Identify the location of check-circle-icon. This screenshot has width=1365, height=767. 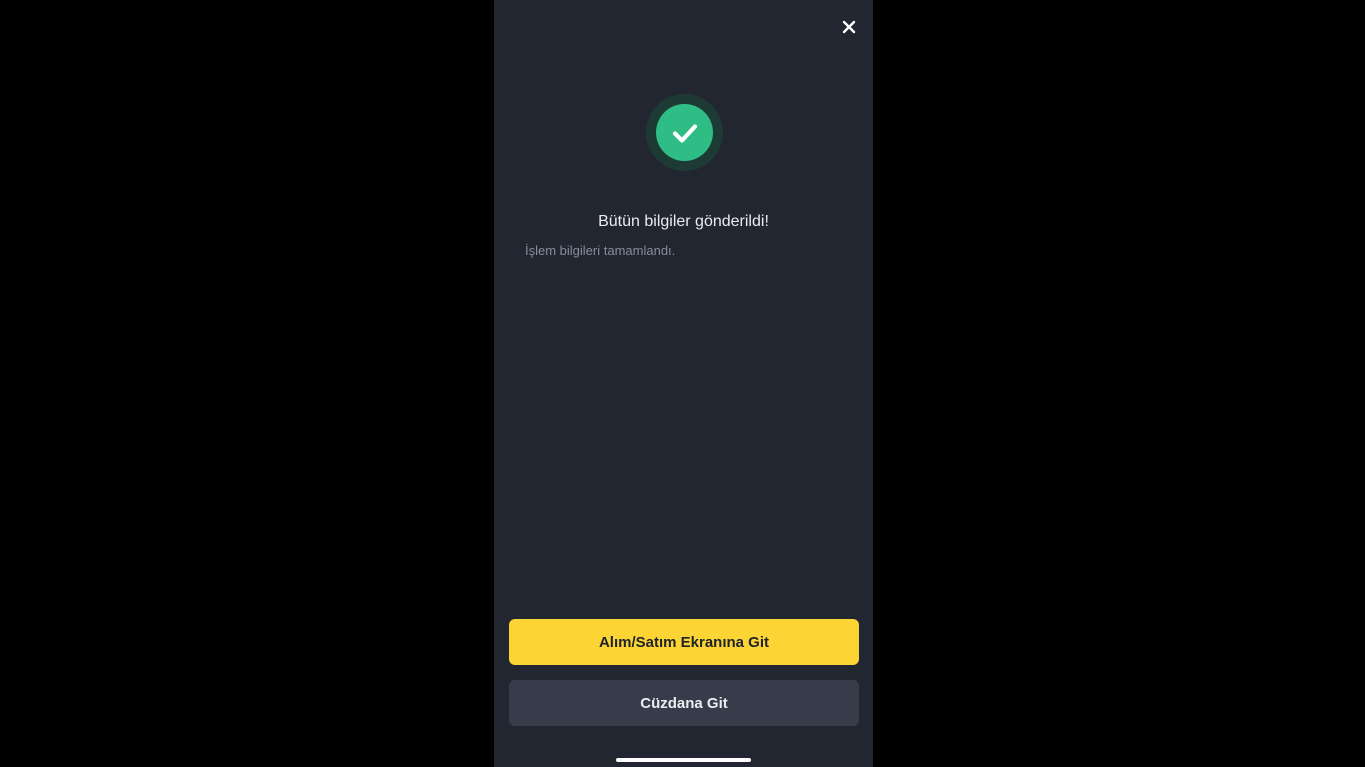
(684, 132).